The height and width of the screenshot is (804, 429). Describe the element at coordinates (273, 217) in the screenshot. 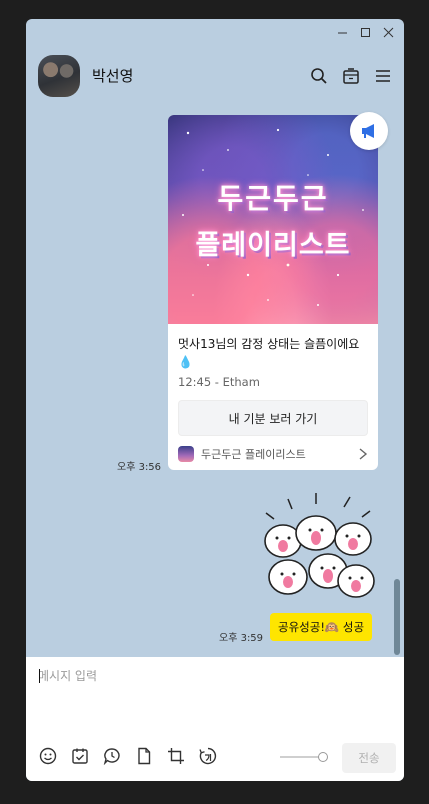

I see `stars-decoration` at that location.